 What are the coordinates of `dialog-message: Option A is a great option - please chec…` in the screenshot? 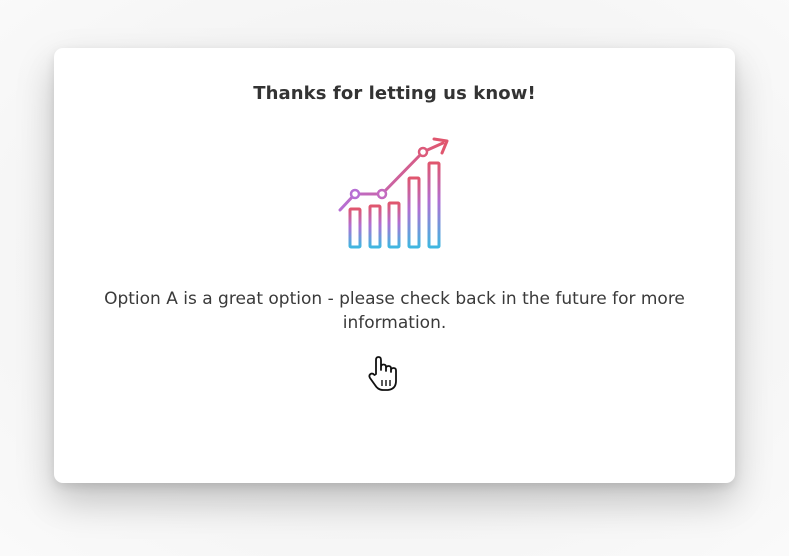 It's located at (394, 311).